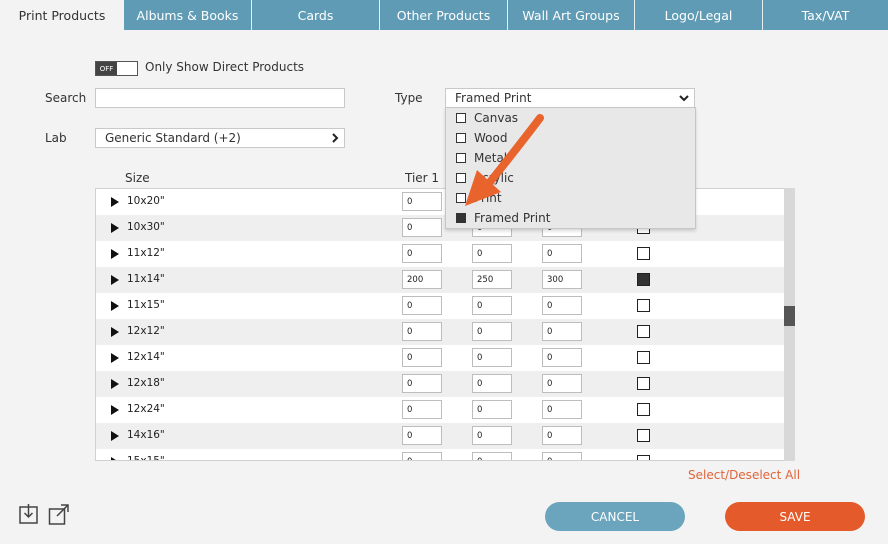 This screenshot has width=888, height=544. What do you see at coordinates (146, 253) in the screenshot?
I see `size-label: 11x12"` at bounding box center [146, 253].